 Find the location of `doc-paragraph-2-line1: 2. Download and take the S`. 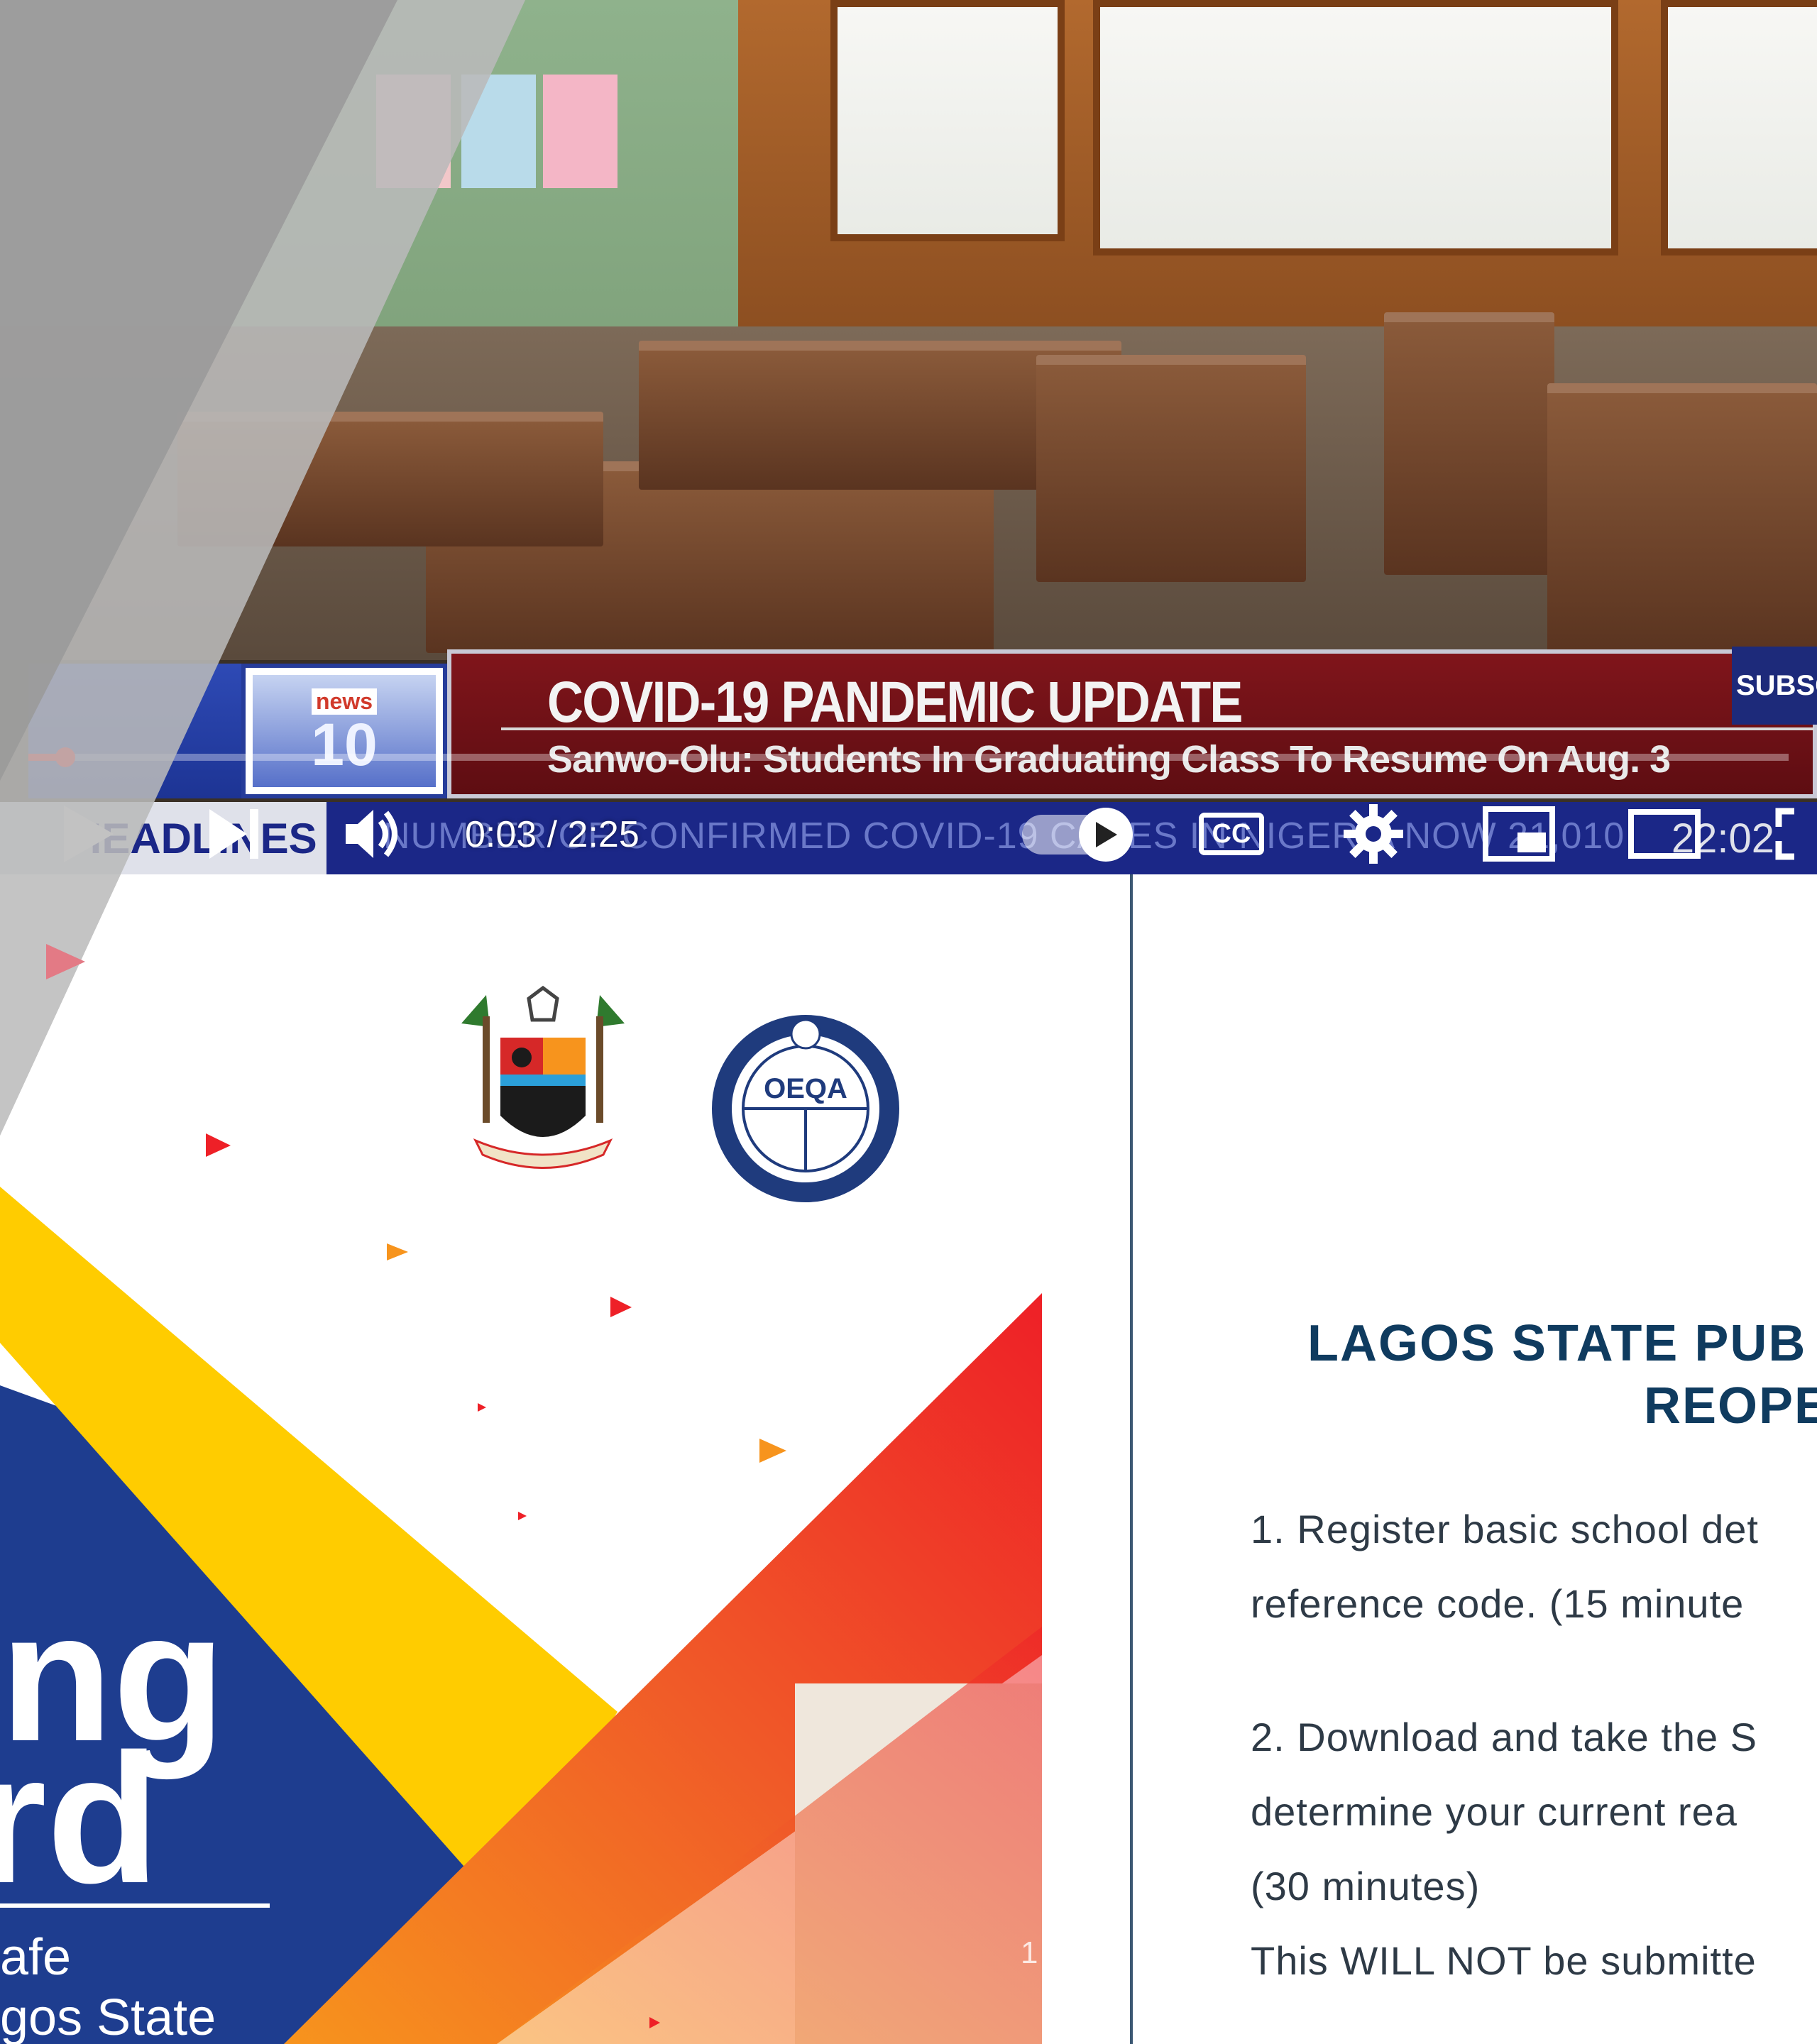

doc-paragraph-2-line1: 2. Download and take the S is located at coordinates (1504, 1737).